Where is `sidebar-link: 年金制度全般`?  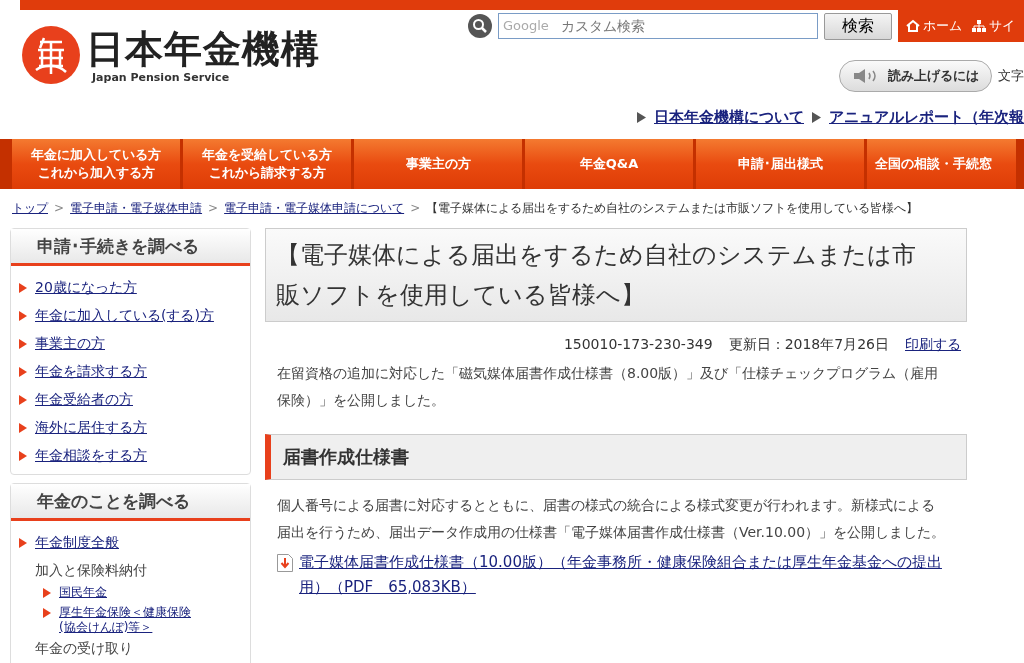 sidebar-link: 年金制度全般 is located at coordinates (77, 543).